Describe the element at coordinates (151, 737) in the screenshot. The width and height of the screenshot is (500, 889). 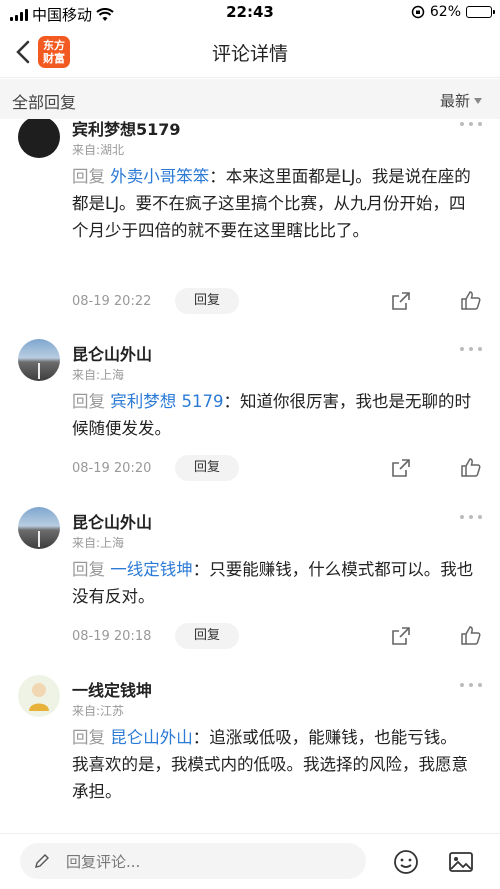
I see `mention-link: 昆仑山外山` at that location.